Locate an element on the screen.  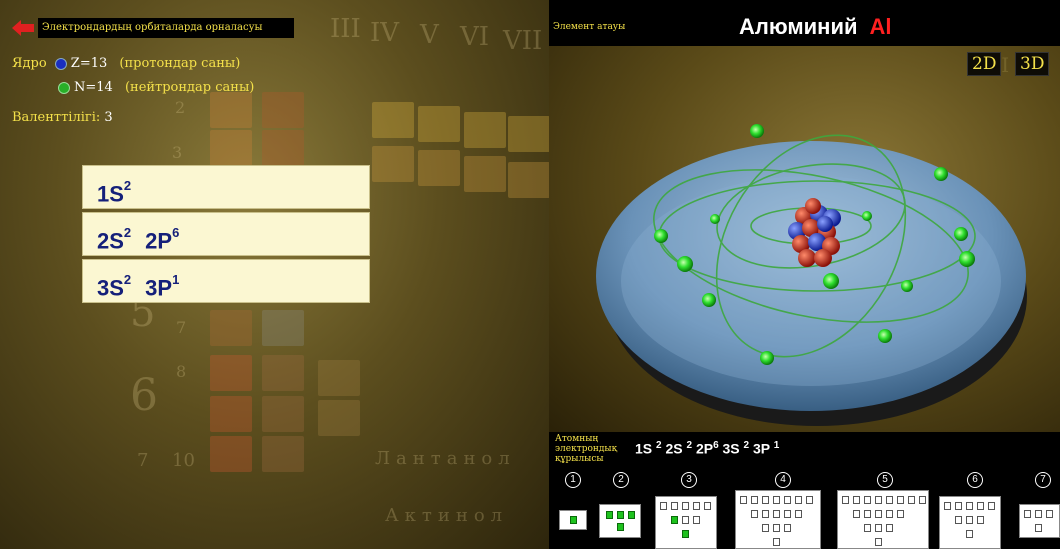
subshell-label: 2S is located at coordinates (110, 241).